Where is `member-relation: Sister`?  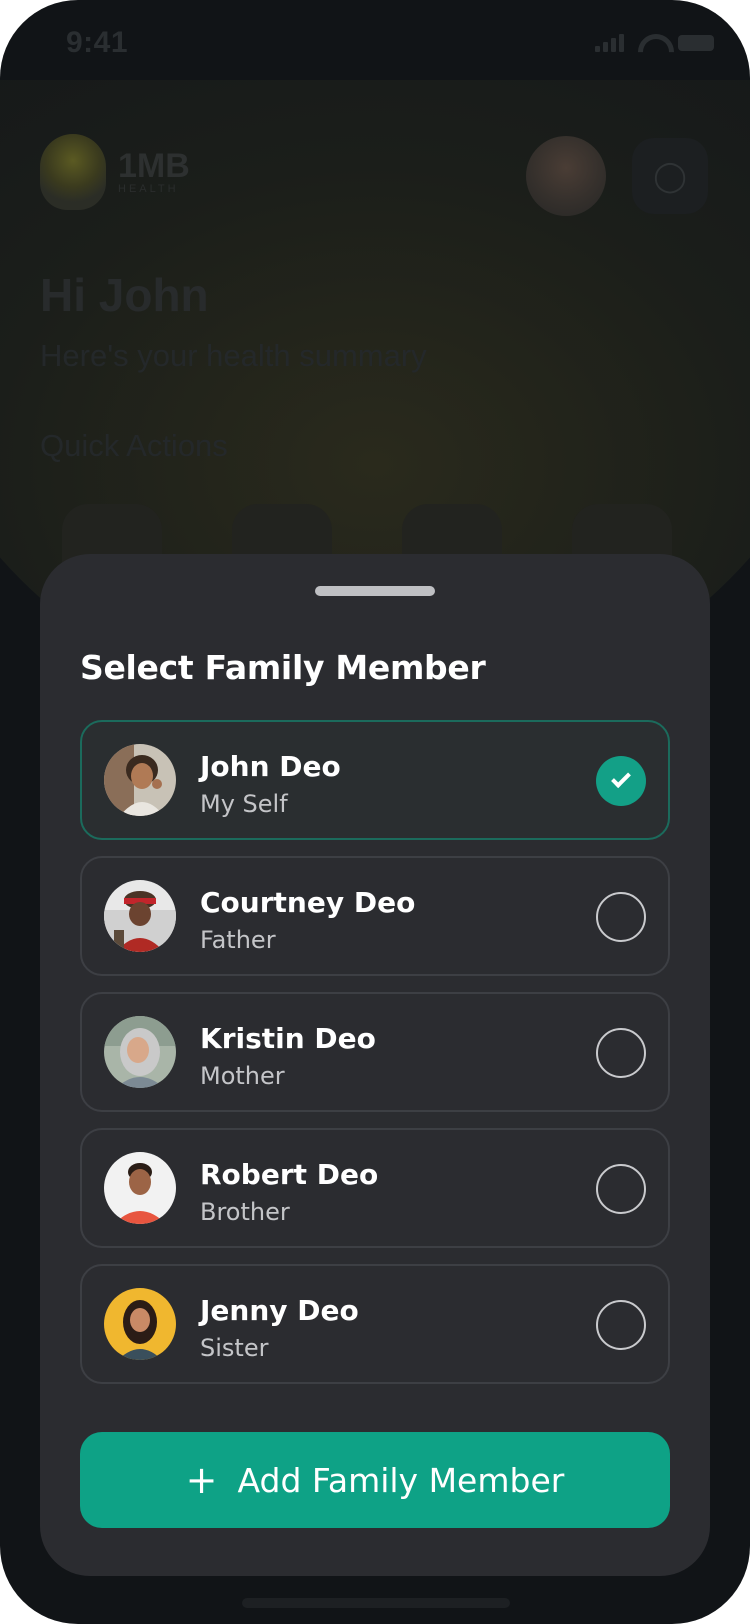 member-relation: Sister is located at coordinates (234, 1348).